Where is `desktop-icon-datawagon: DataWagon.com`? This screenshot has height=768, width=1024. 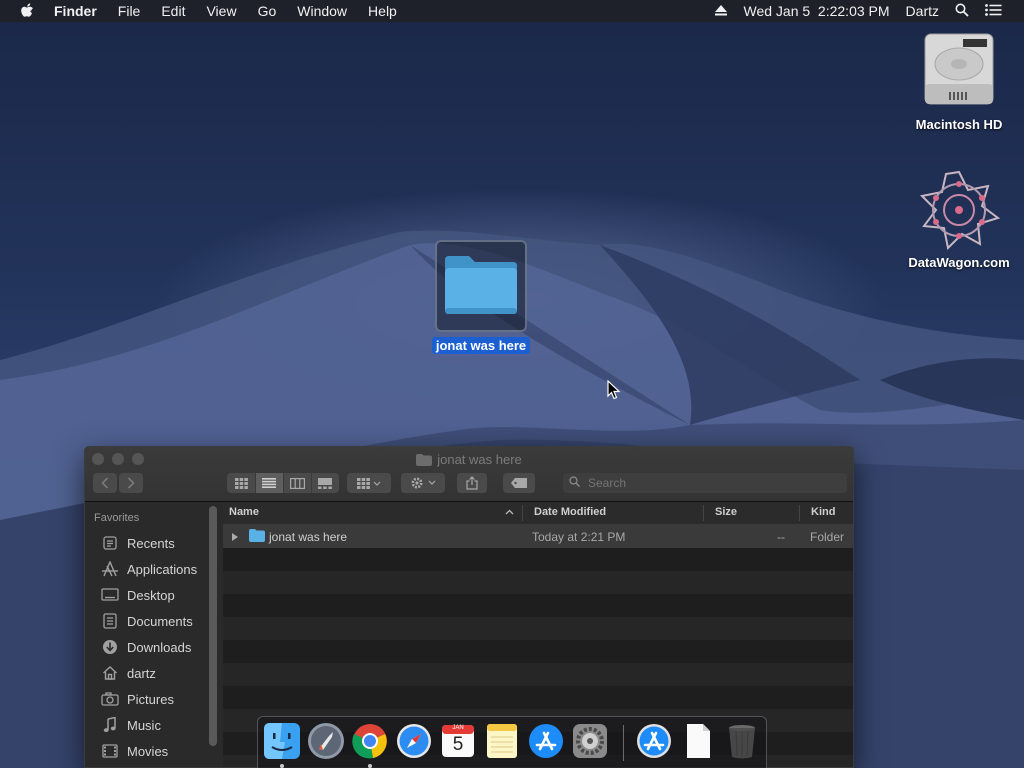
desktop-icon-datawagon: DataWagon.com is located at coordinates (959, 219).